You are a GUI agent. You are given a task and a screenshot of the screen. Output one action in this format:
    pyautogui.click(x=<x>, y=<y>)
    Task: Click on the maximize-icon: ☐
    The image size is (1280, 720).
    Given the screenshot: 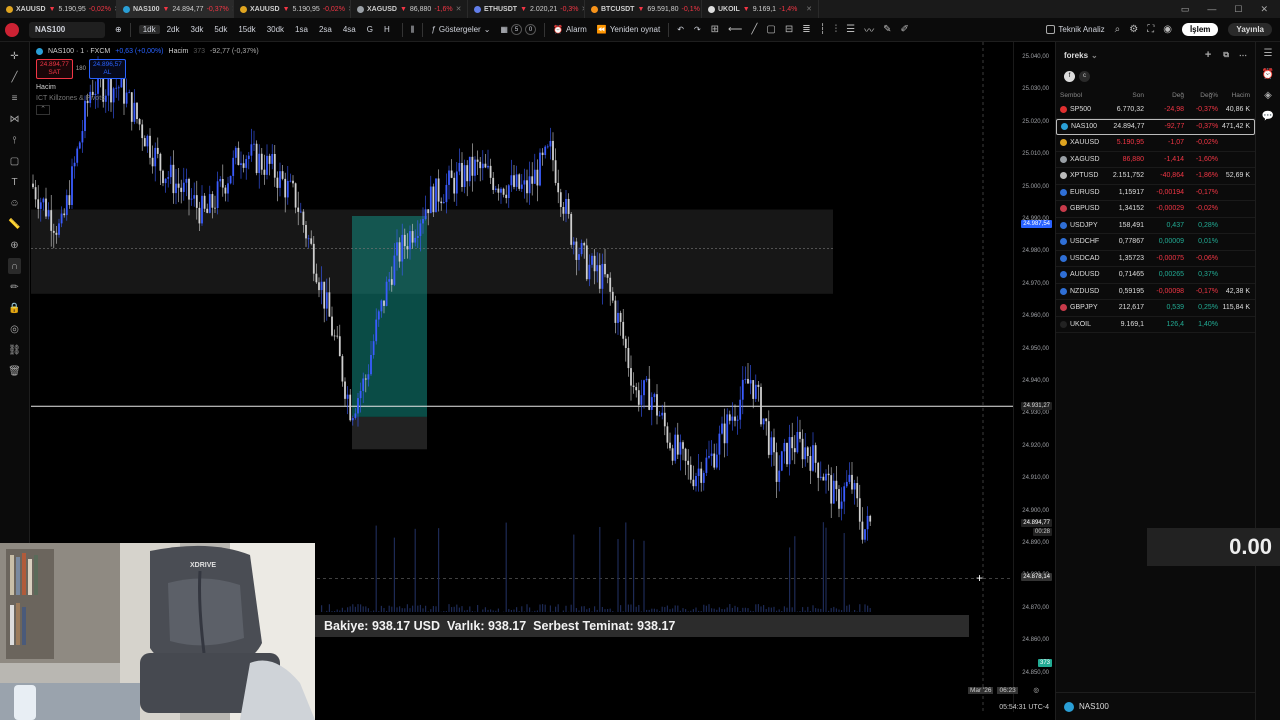 What is the action you would take?
    pyautogui.click(x=1238, y=9)
    